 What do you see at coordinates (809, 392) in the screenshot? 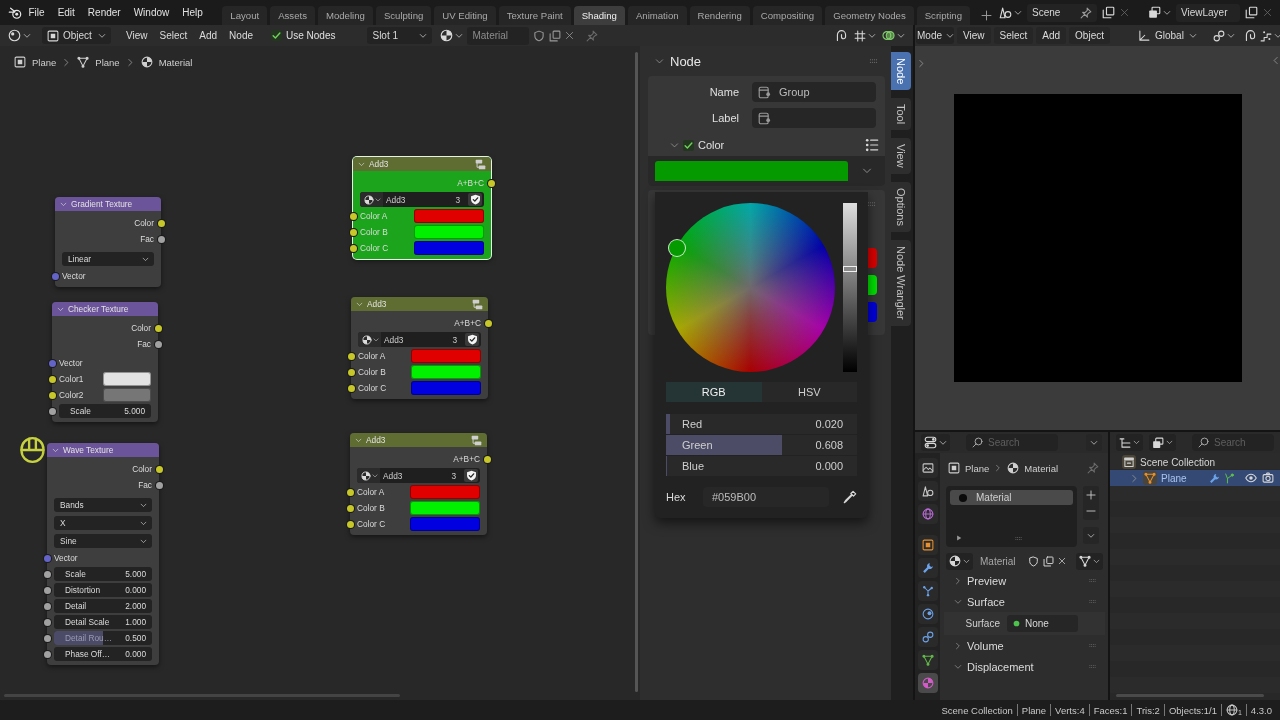
I see `mode-tab: HSV` at bounding box center [809, 392].